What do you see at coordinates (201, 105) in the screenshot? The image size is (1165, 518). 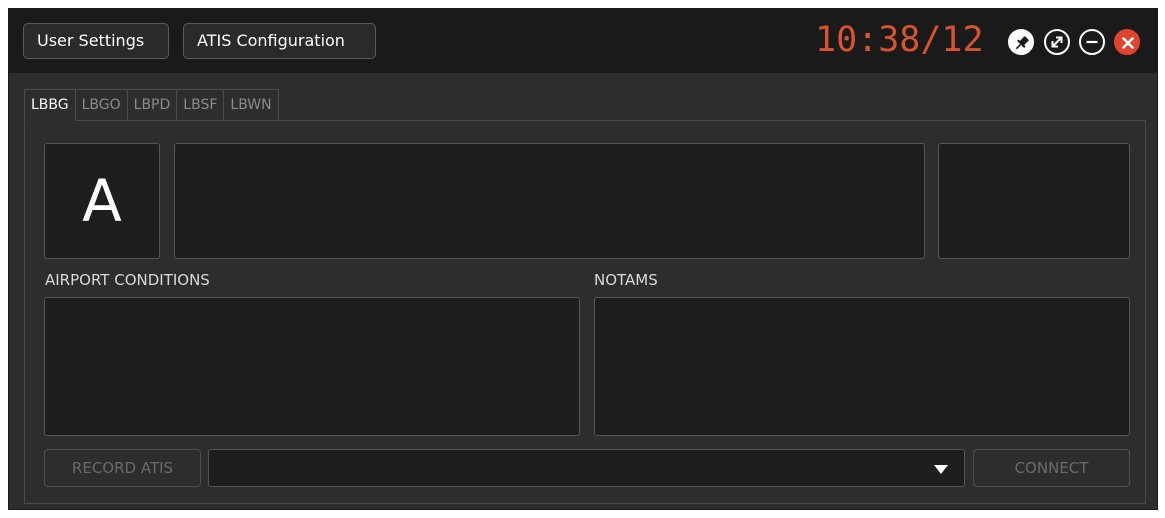 I see `tab-lbsf: LBSF` at bounding box center [201, 105].